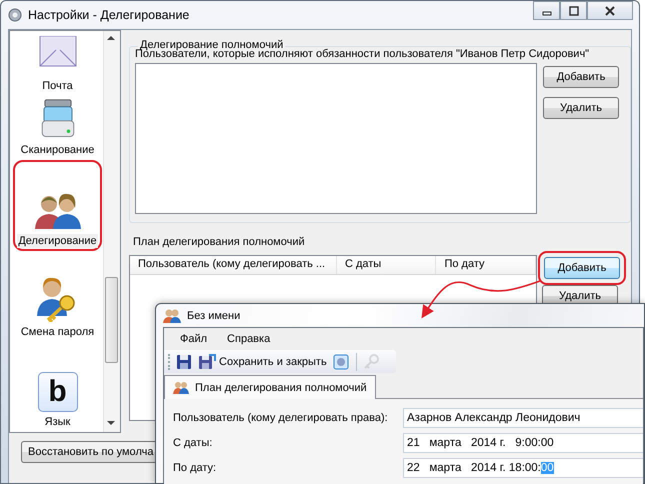 The image size is (645, 484). Describe the element at coordinates (213, 316) in the screenshot. I see `dialog-title: Без имени` at that location.